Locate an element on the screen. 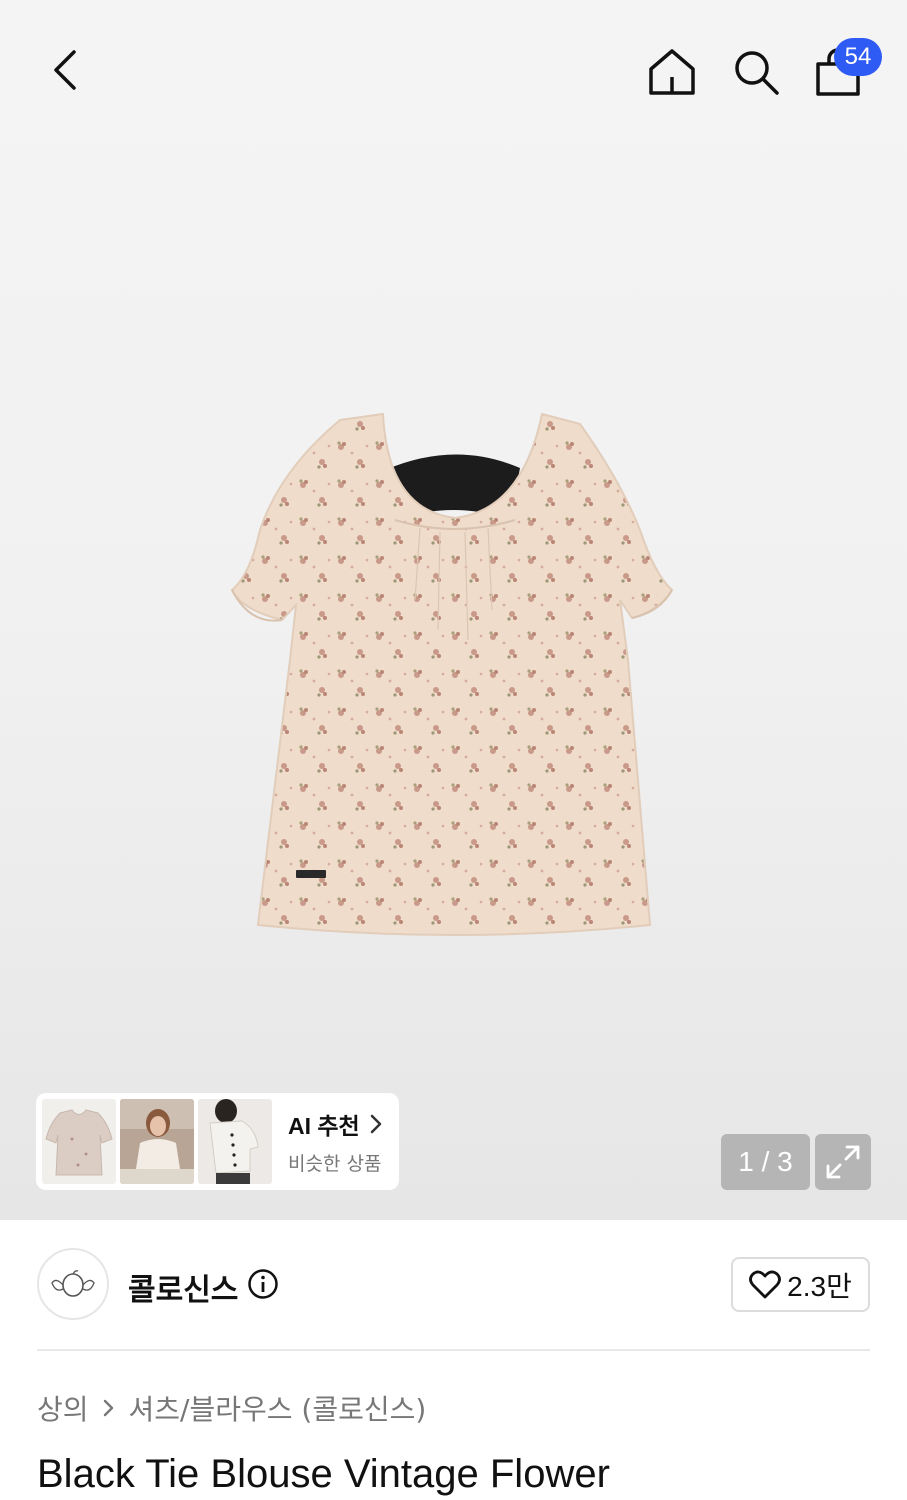 The image size is (907, 1500). expand-icon is located at coordinates (843, 1162).